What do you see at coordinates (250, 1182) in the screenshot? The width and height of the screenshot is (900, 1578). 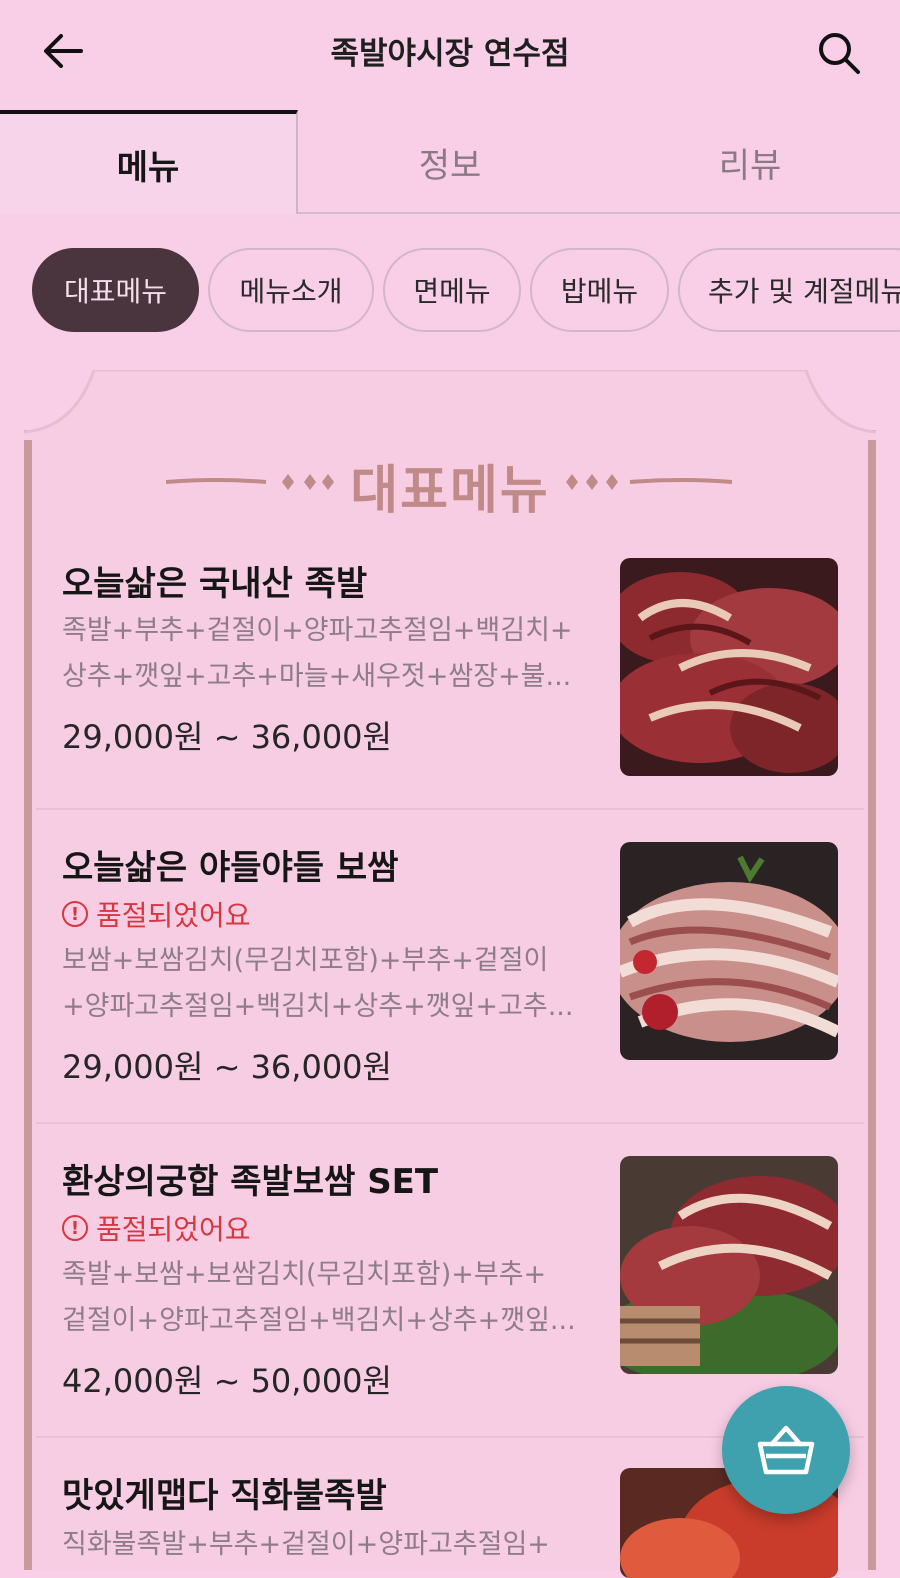 I see `menu-item-name: 환상의궁합 족발보쌈 SET` at bounding box center [250, 1182].